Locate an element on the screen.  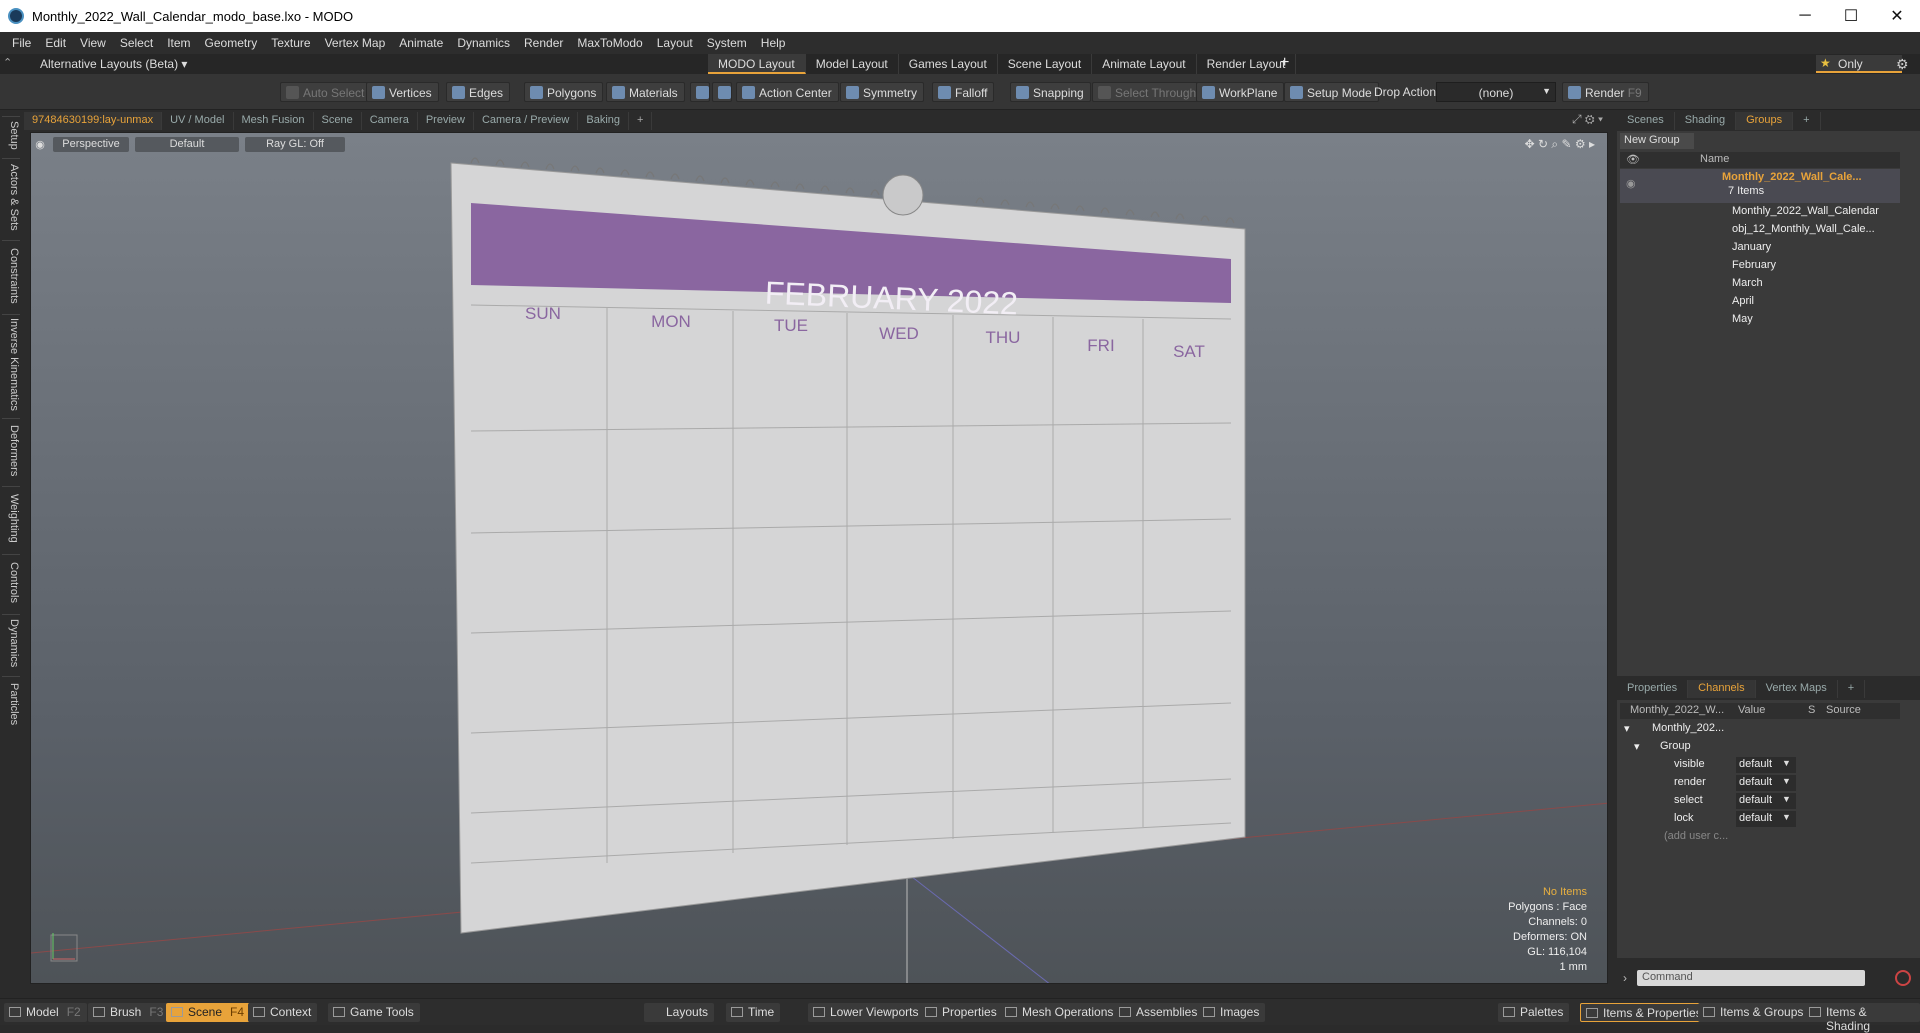
brush-button: Brush F3 is located at coordinates (129, 1012).